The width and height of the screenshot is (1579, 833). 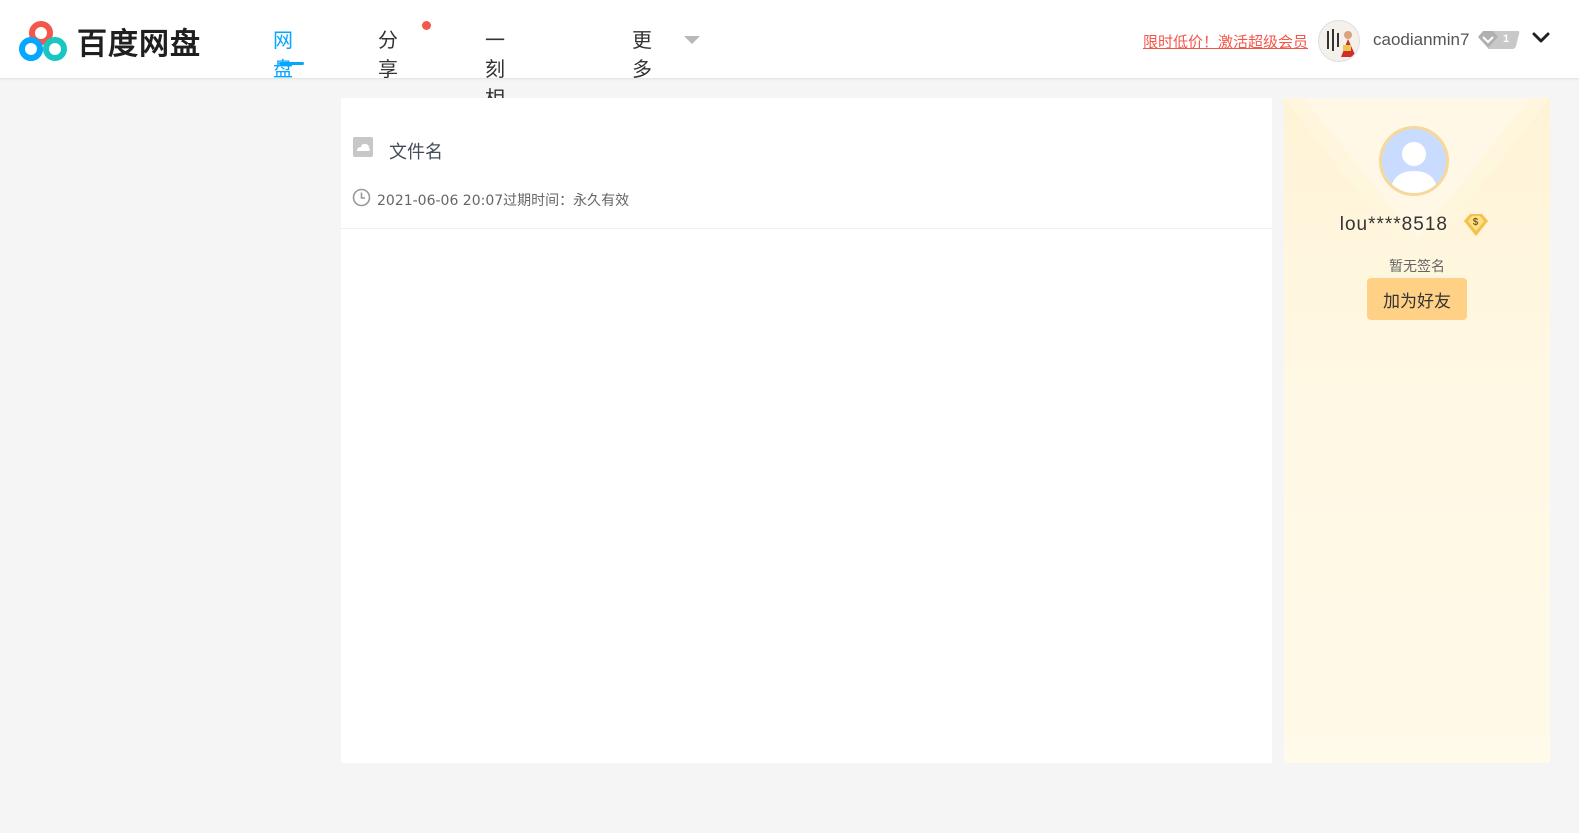 I want to click on vip-promo-link: 限时低价！激活超级会员, so click(x=1225, y=41).